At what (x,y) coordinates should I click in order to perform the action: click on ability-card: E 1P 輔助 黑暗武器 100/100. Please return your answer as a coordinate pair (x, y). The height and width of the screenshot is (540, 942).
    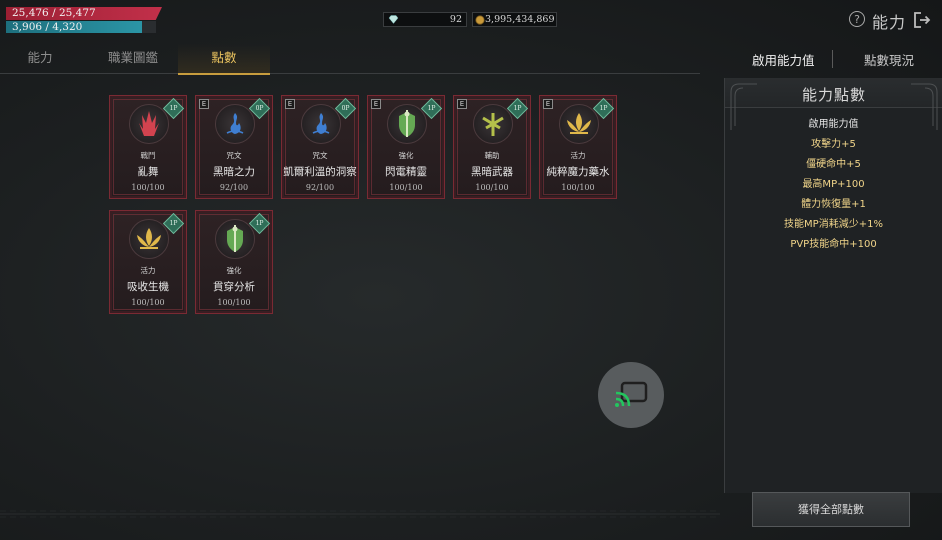
    Looking at the image, I should click on (492, 147).